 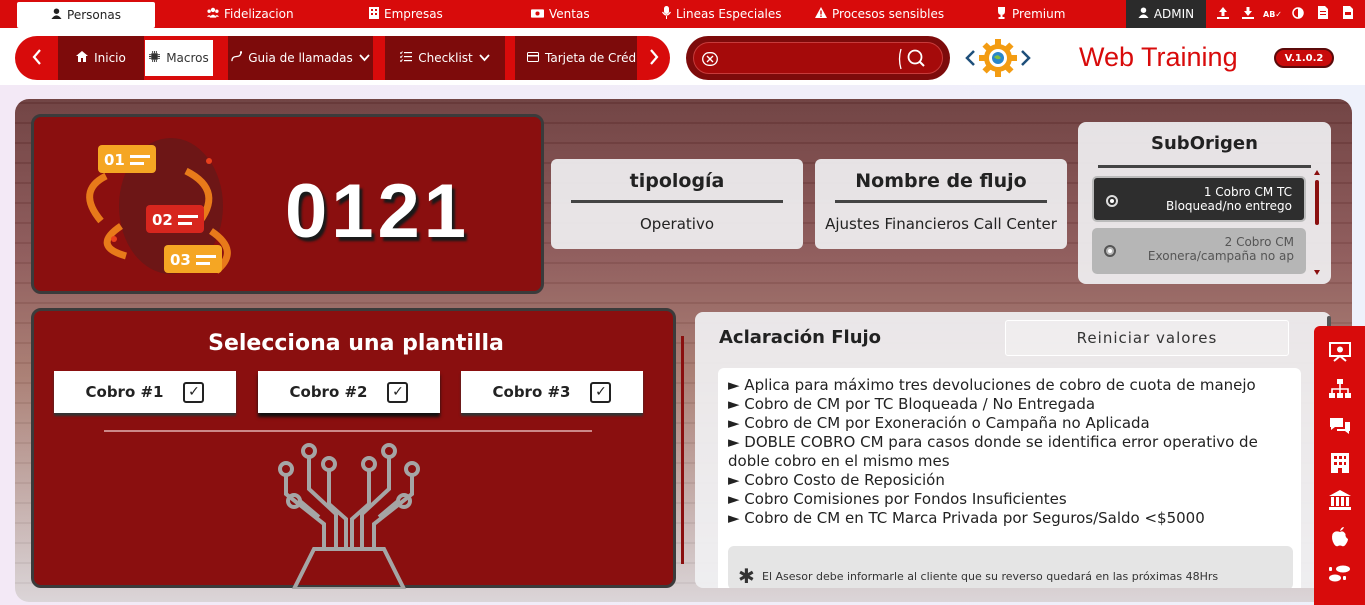 What do you see at coordinates (349, 516) in the screenshot?
I see `circuit-illustration` at bounding box center [349, 516].